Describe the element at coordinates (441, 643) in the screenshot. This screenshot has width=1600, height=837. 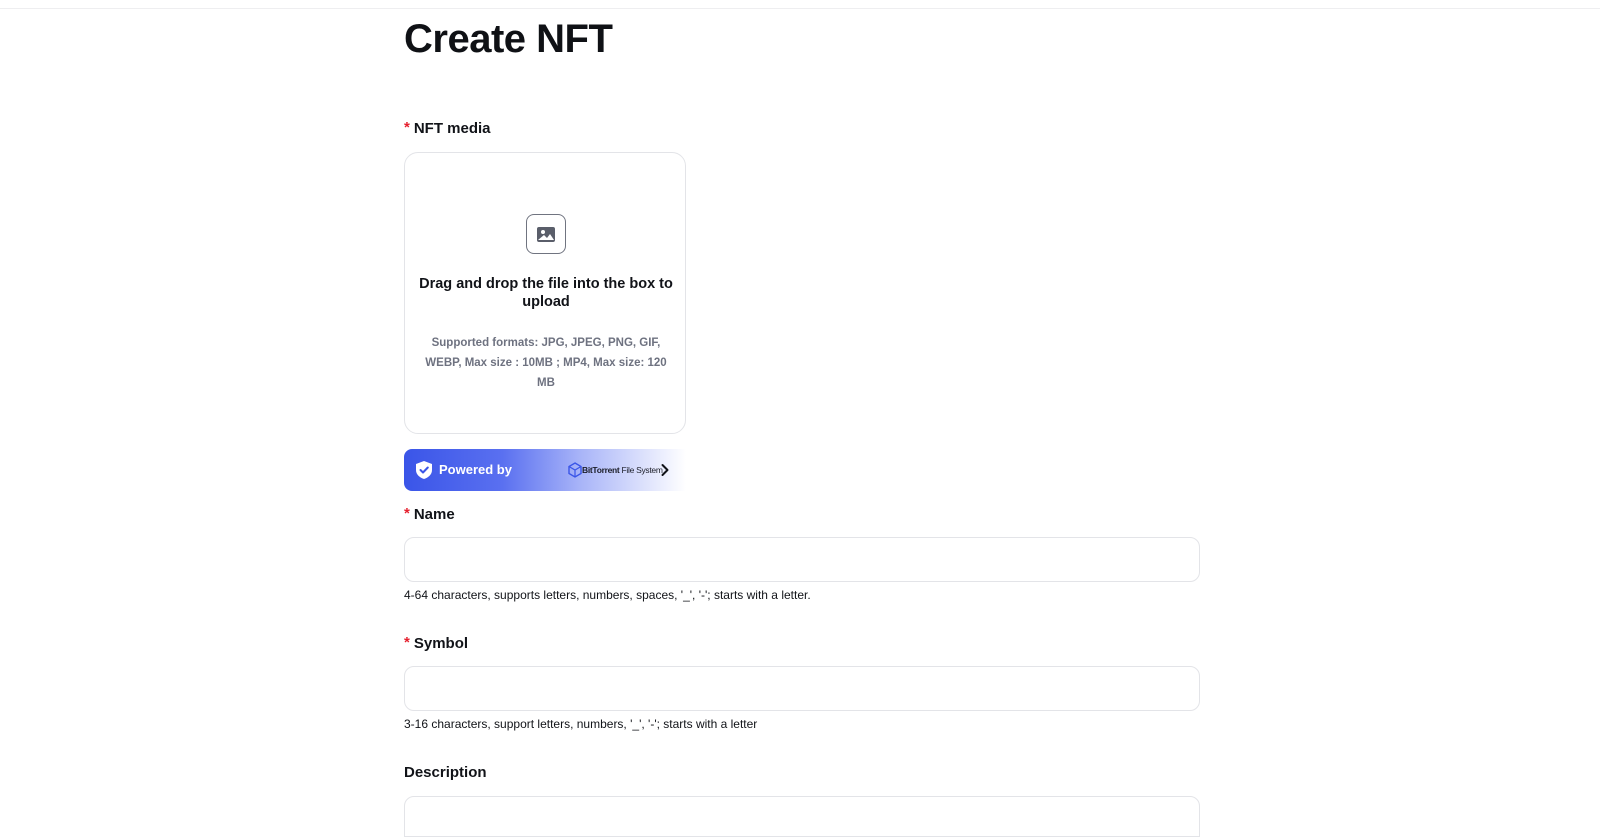
I see `symbol-label-text: Symbol` at that location.